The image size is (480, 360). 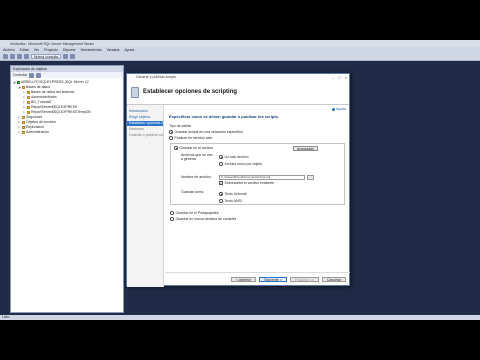 I want to click on menu-item-ayuda: Ayuda, so click(x=129, y=50).